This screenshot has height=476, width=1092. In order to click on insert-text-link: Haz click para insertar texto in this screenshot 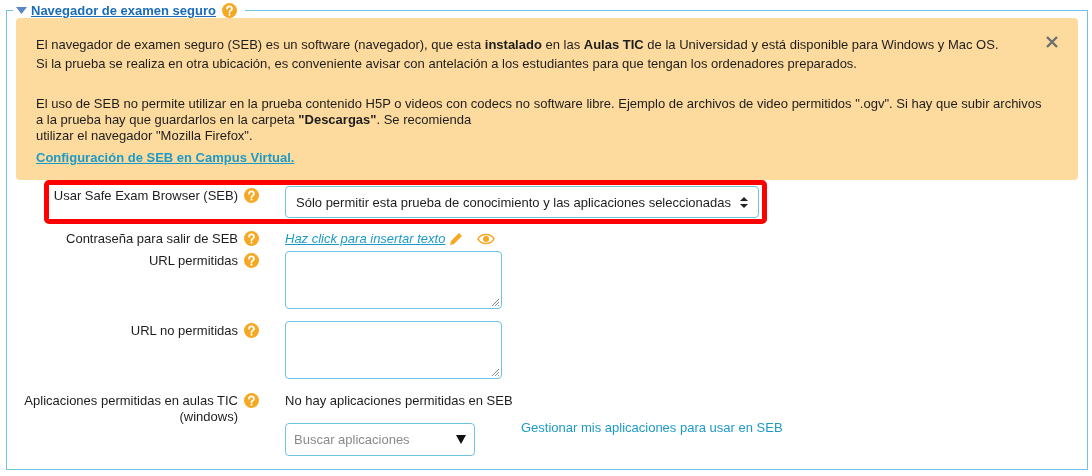, I will do `click(365, 238)`.